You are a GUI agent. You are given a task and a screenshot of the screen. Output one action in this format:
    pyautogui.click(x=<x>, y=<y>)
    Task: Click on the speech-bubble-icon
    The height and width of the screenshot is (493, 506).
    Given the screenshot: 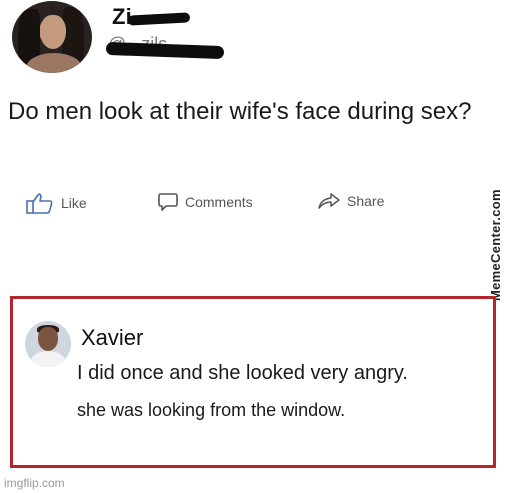 What is the action you would take?
    pyautogui.click(x=168, y=202)
    